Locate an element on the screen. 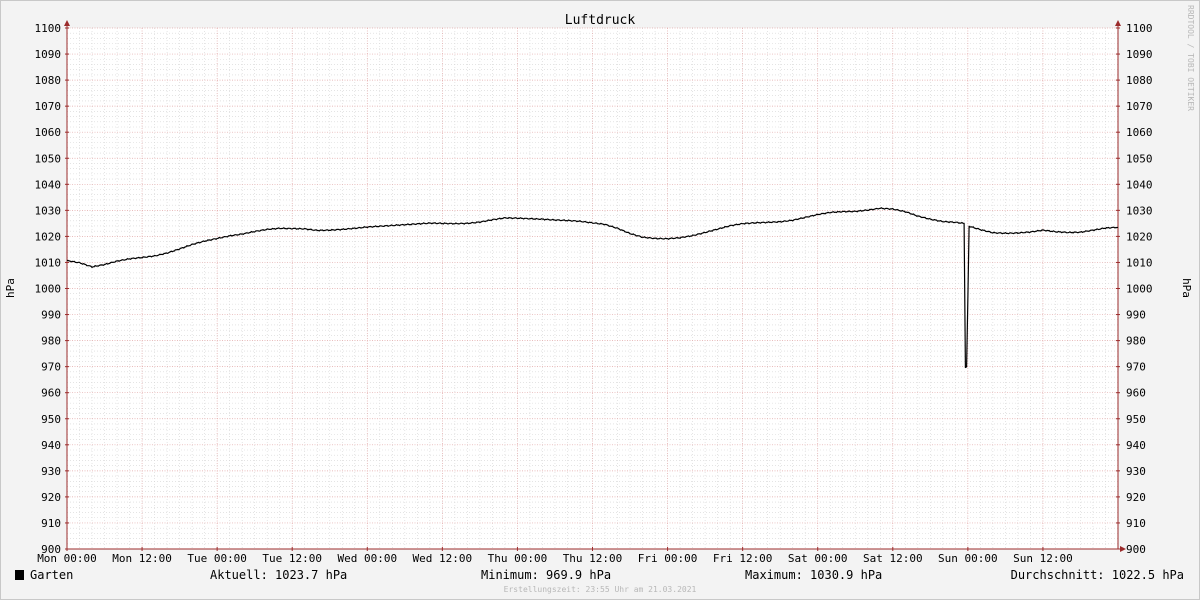  y-tick-label-right: 1090 is located at coordinates (1139, 54).